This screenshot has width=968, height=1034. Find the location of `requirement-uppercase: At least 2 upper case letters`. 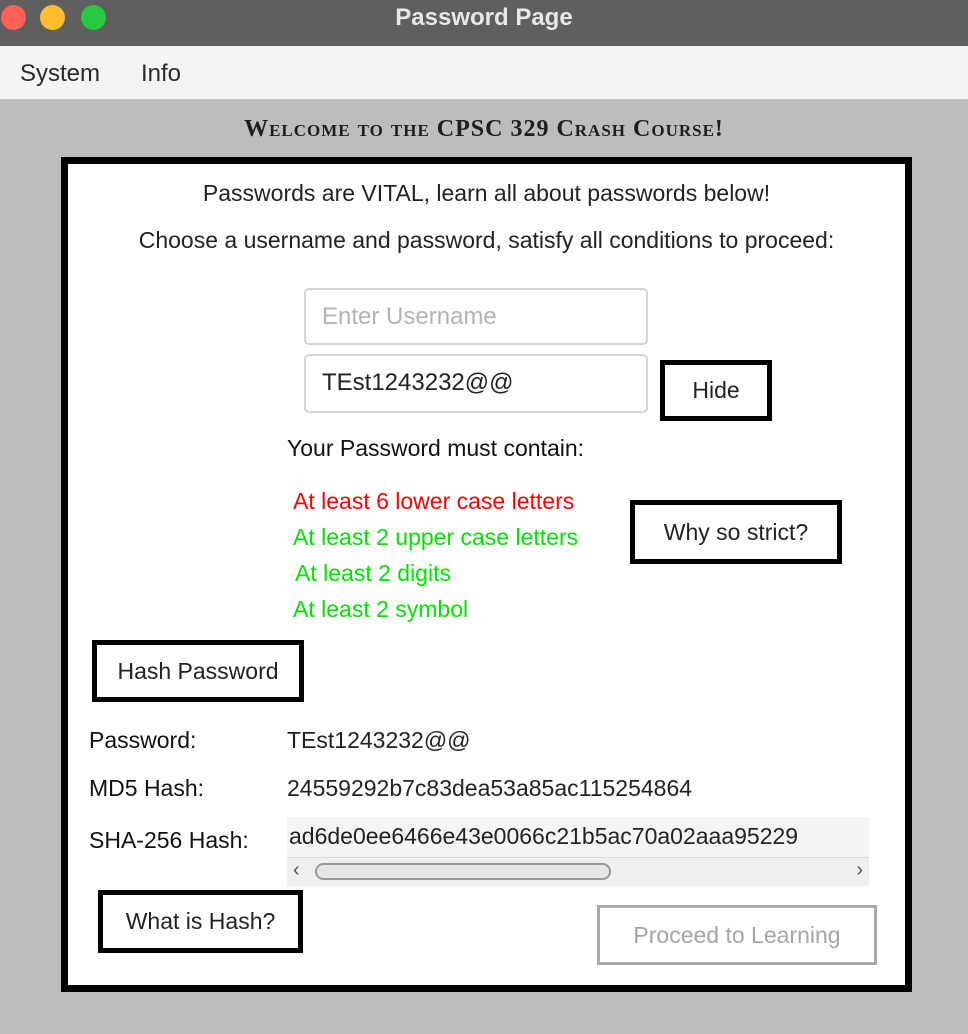

requirement-uppercase: At least 2 upper case letters is located at coordinates (436, 537).